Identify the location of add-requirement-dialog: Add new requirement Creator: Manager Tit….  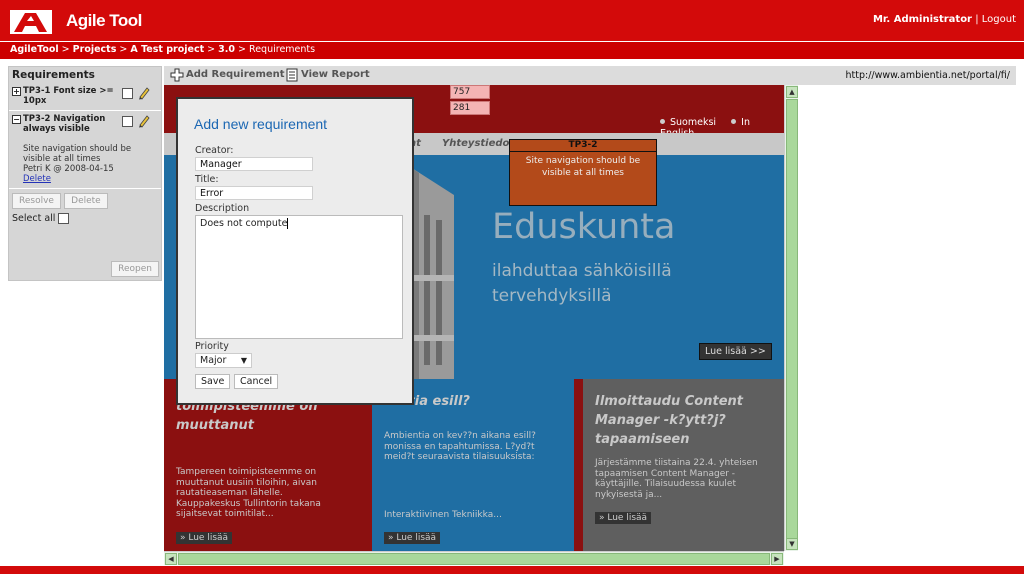
(295, 251).